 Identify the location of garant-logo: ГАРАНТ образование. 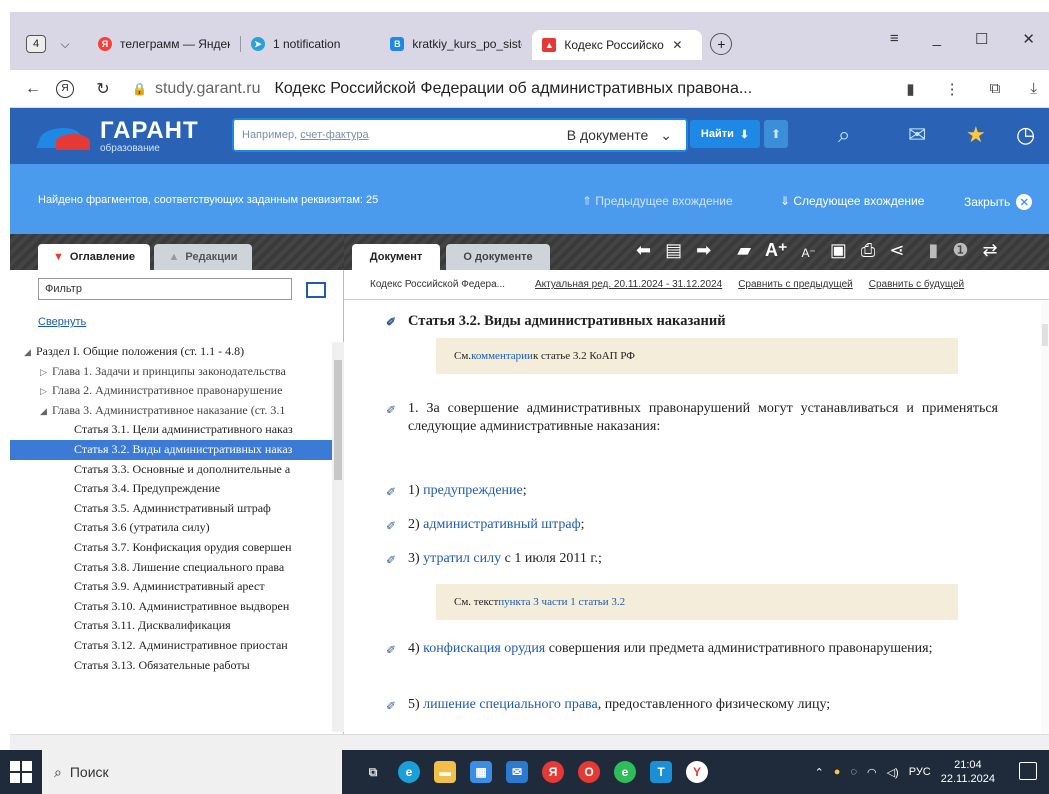
(128, 136).